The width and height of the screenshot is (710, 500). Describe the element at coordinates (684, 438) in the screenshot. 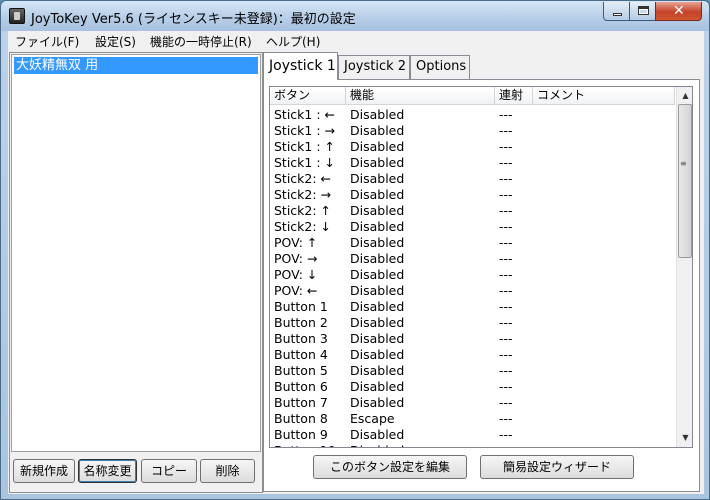

I see `scroll-down-icon: ▼` at that location.